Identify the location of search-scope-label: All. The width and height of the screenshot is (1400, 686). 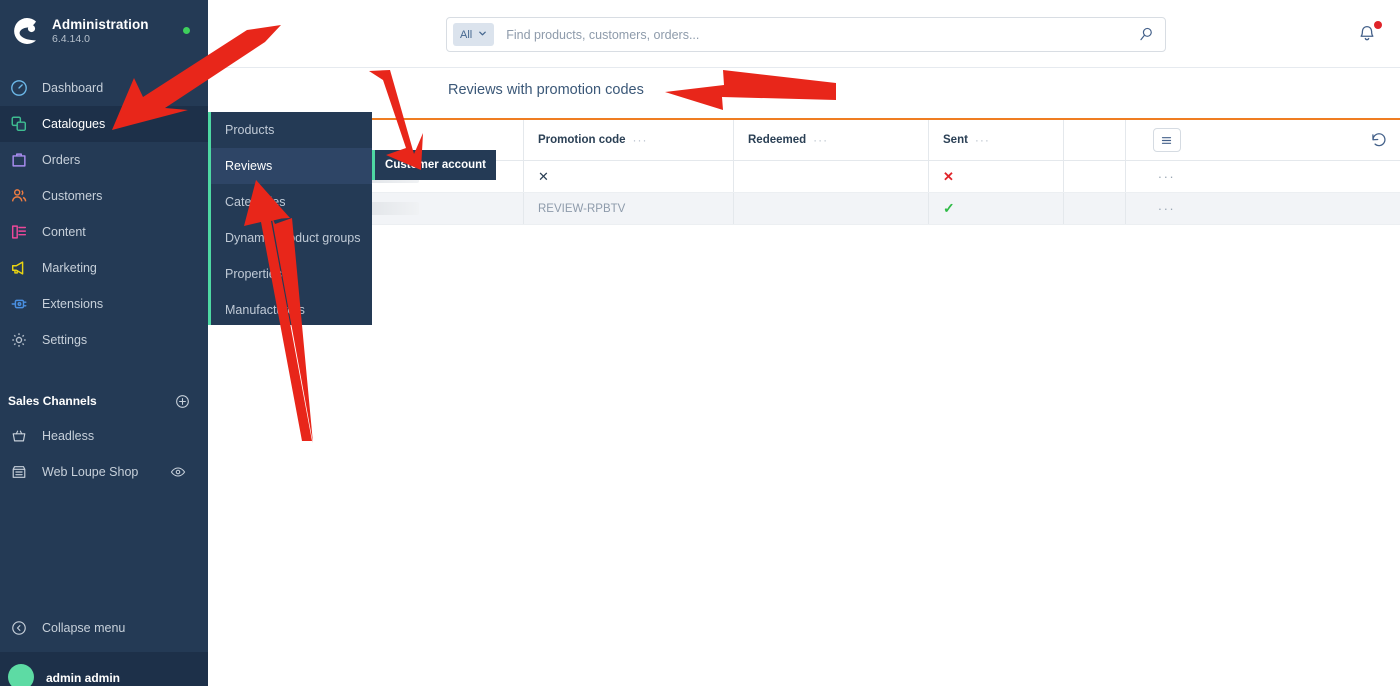
(466, 34).